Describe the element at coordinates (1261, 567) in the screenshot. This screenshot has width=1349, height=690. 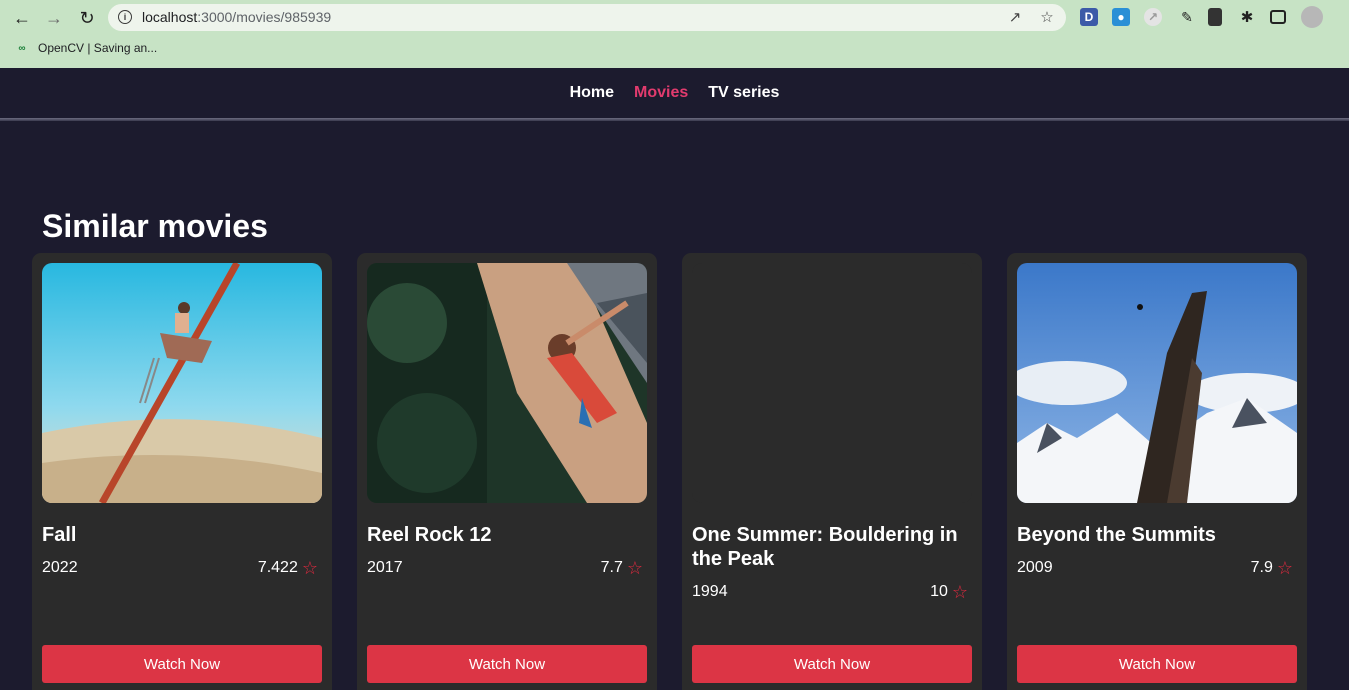
I see `rating-value: 7.9` at that location.